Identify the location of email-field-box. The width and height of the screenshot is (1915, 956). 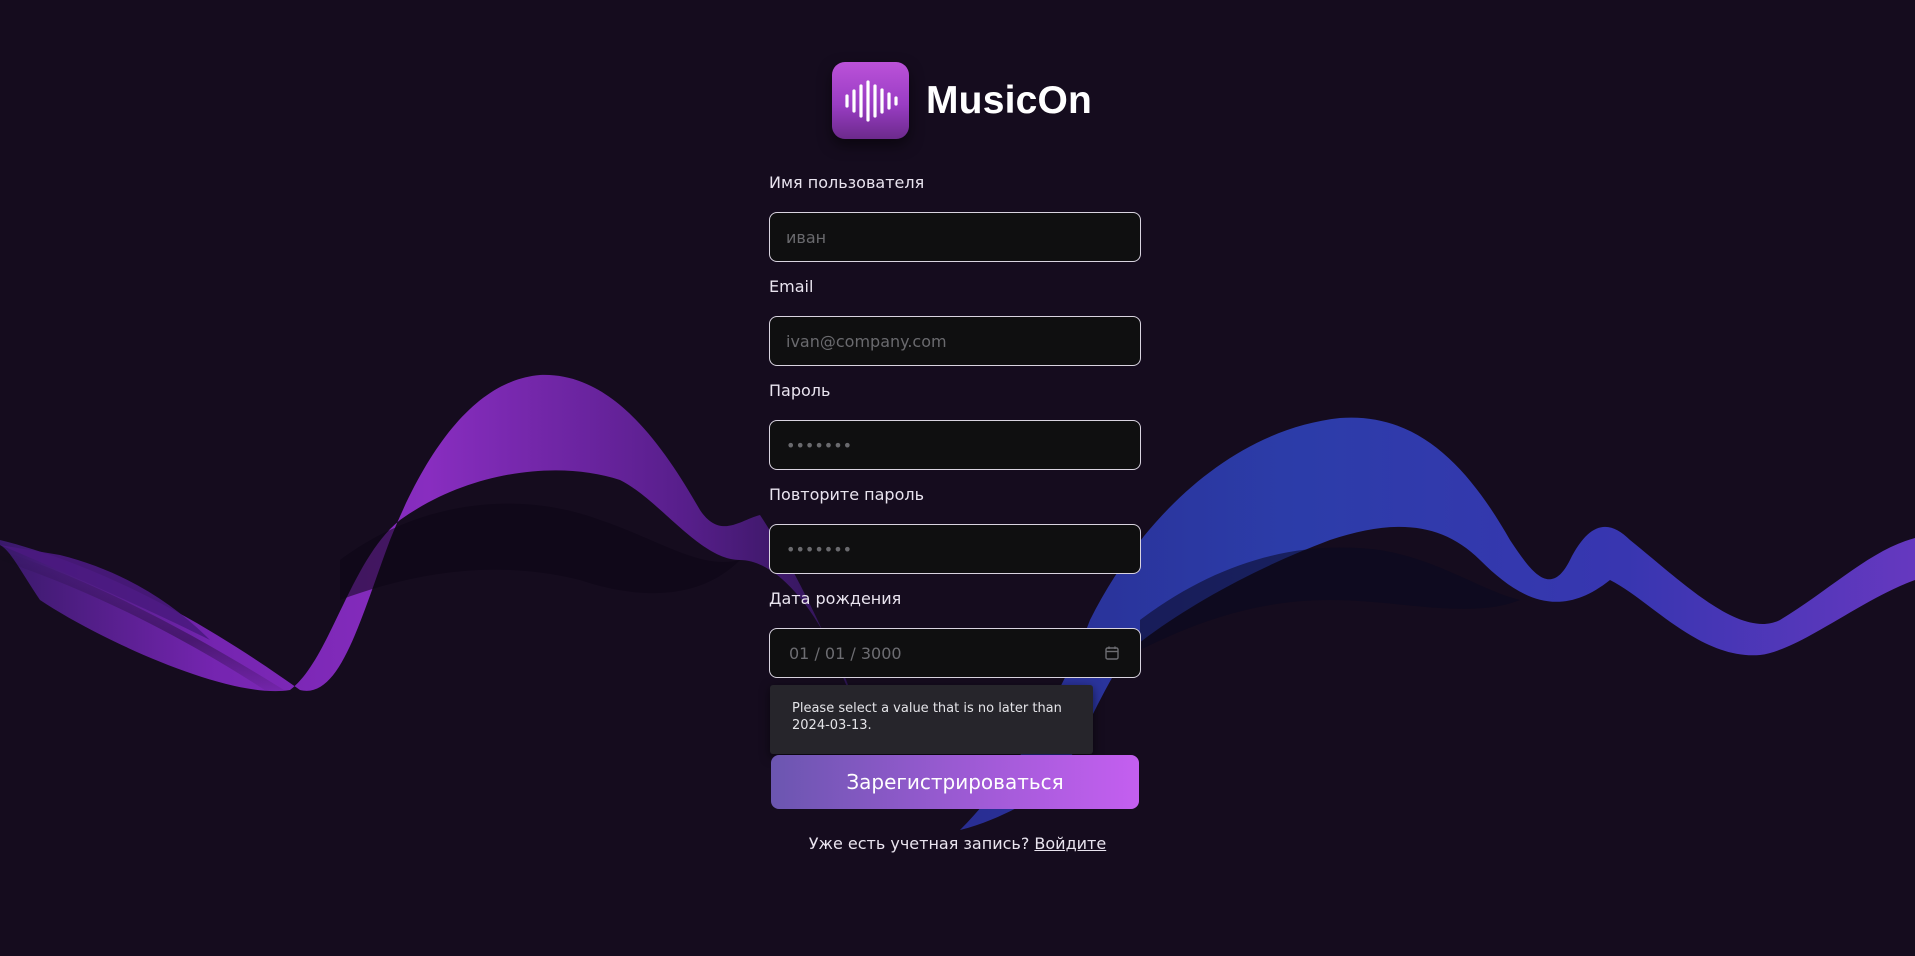
(955, 341).